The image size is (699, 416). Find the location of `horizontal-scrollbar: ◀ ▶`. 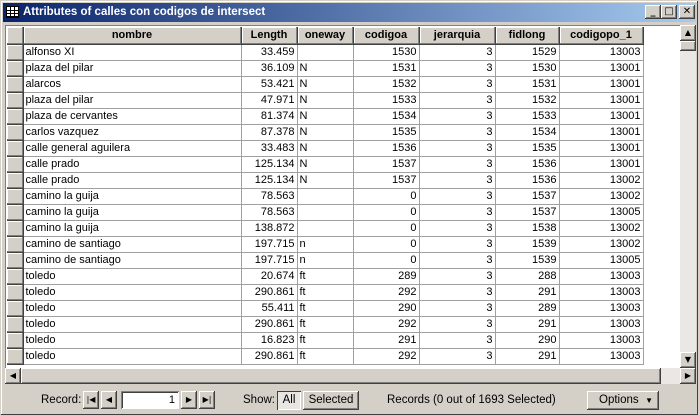

horizontal-scrollbar: ◀ ▶ is located at coordinates (350, 376).